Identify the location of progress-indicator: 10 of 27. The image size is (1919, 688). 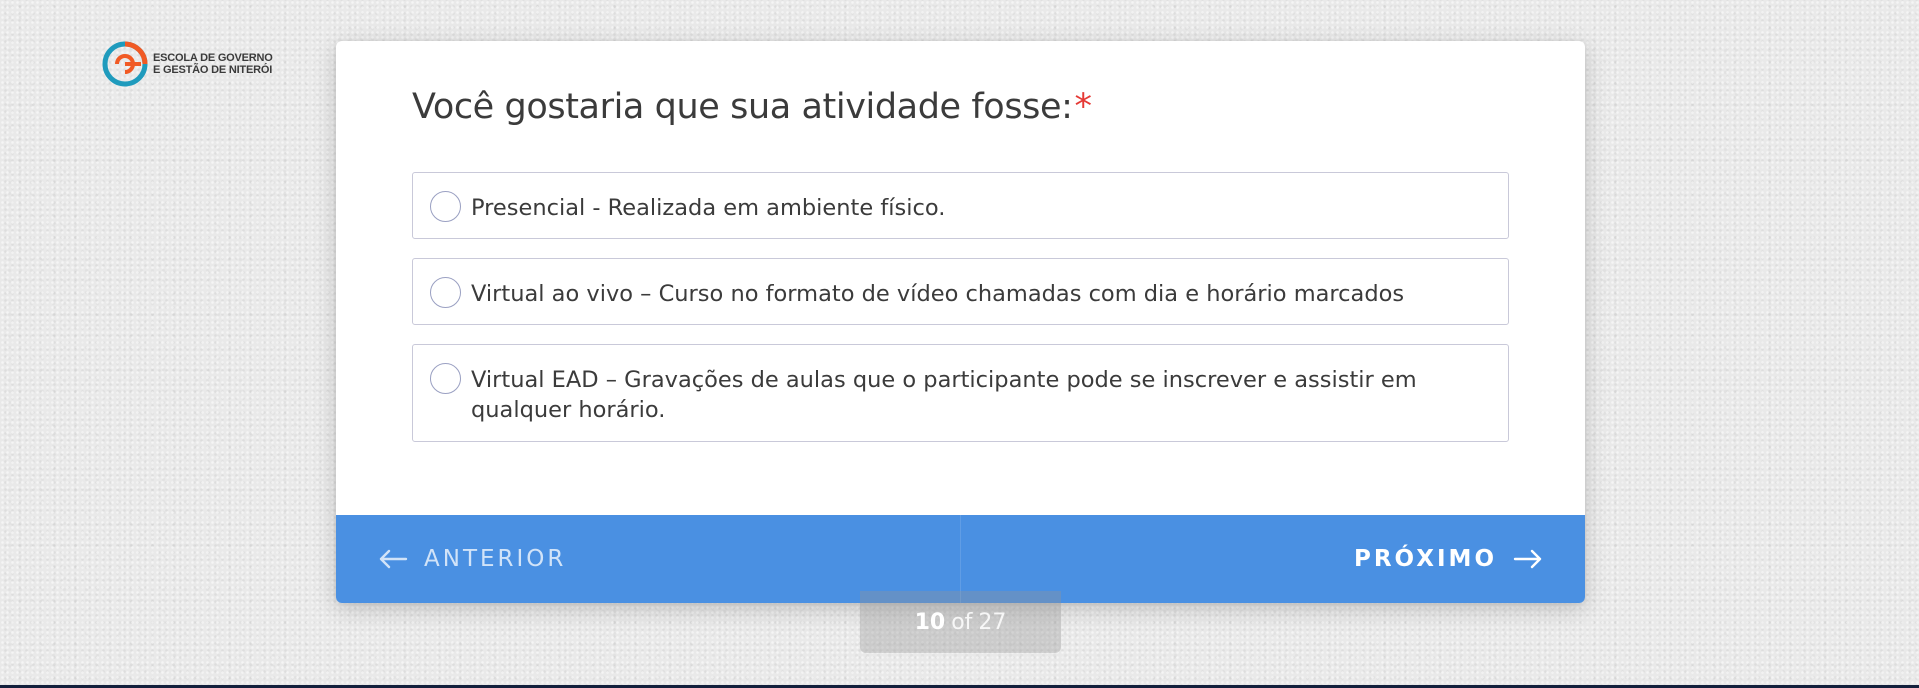
(960, 622).